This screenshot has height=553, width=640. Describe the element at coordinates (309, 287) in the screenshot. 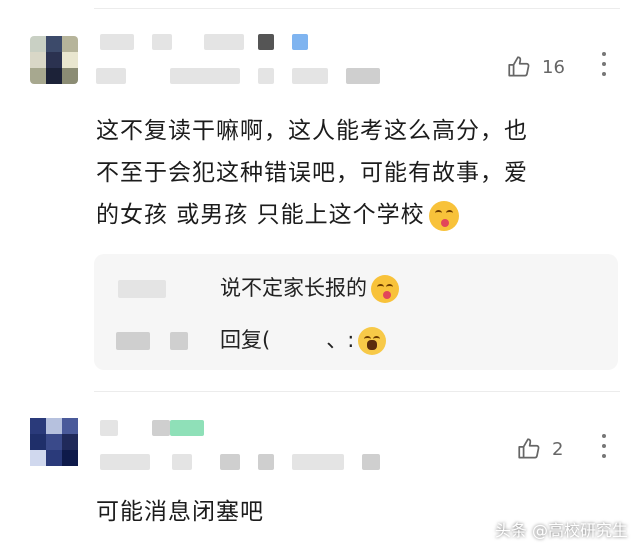

I see `reply-1: 说不定家长报的` at that location.